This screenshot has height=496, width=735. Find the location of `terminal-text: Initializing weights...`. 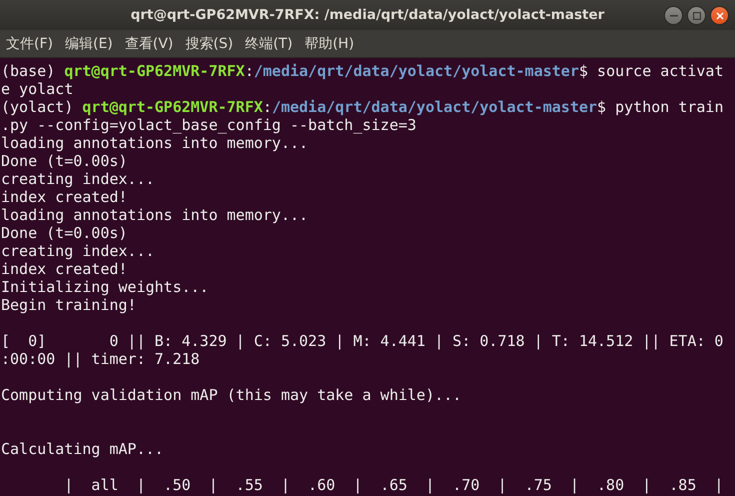

terminal-text: Initializing weights... is located at coordinates (105, 287).